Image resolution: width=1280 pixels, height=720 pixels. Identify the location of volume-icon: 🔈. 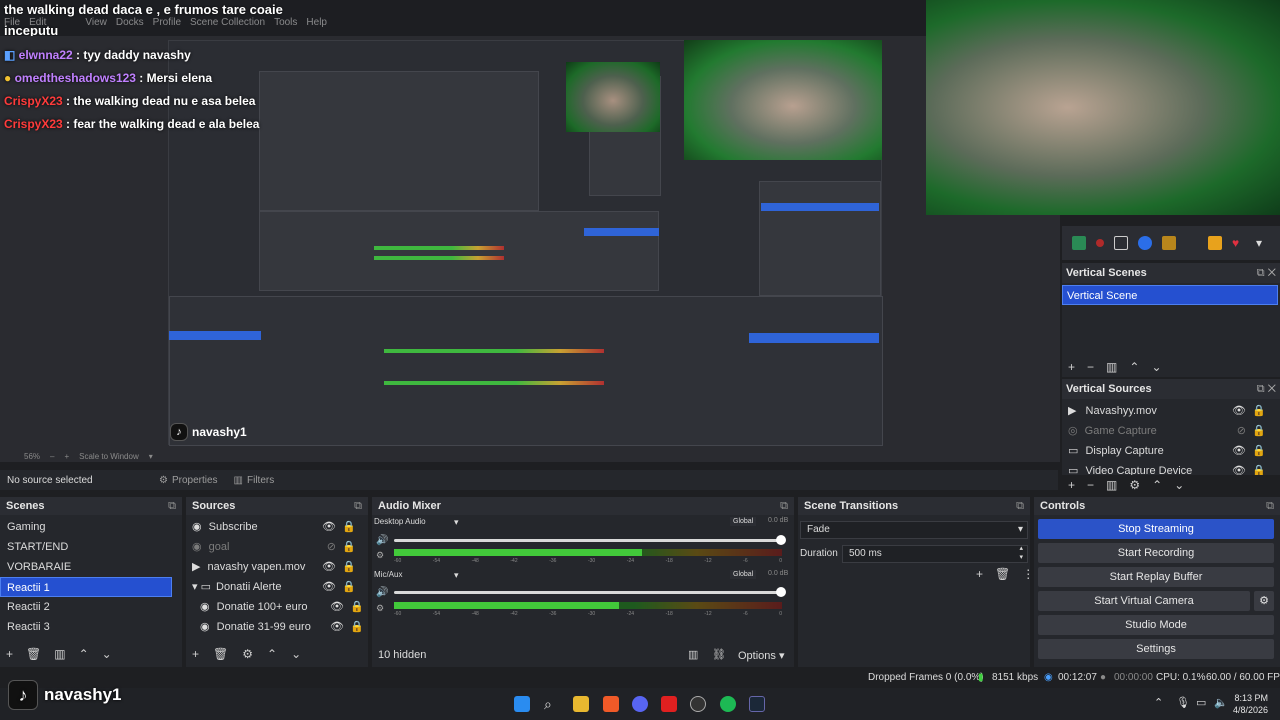
(1221, 702).